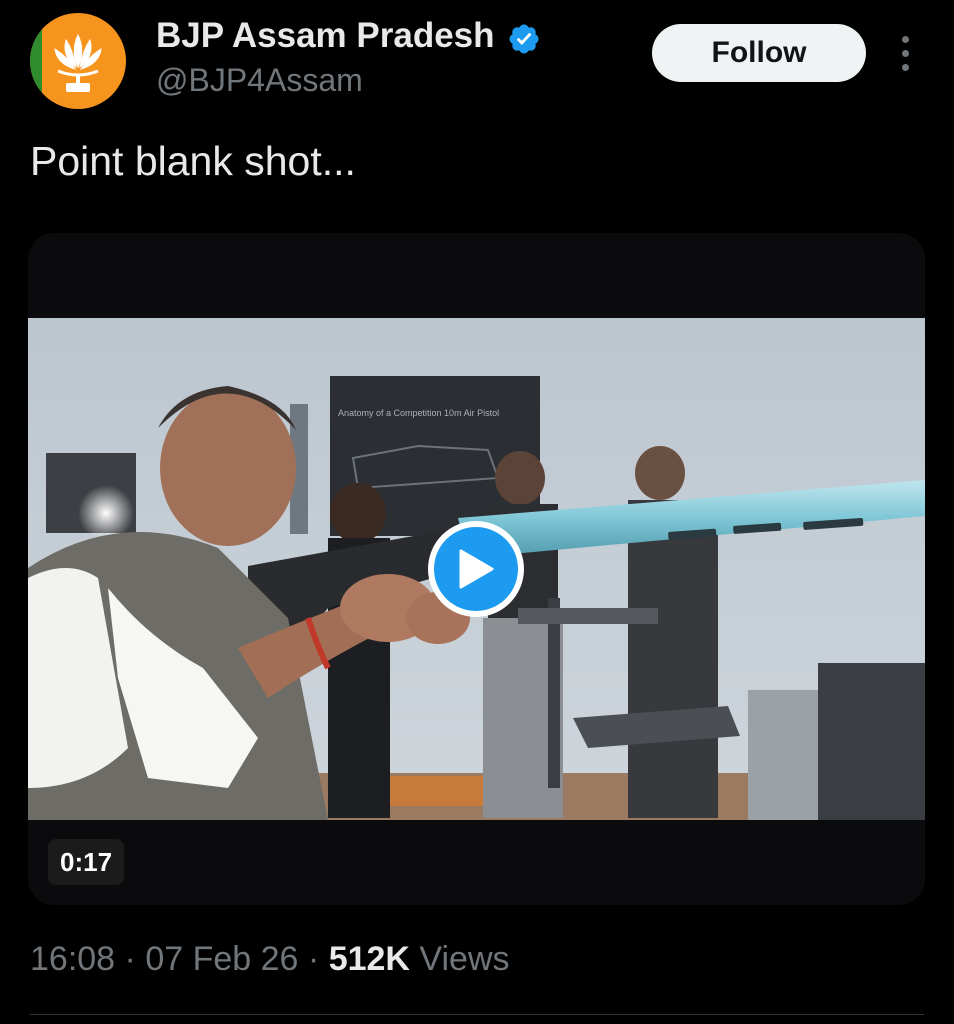  I want to click on verified-badge-icon, so click(524, 39).